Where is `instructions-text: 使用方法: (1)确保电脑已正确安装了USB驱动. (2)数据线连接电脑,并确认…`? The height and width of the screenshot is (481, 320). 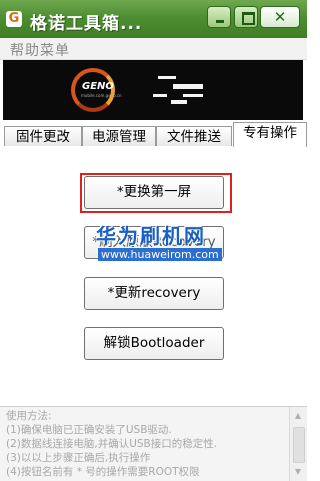
instructions-text: 使用方法: (1)确保电脑已正确安装了USB驱动. (2)数据线连接电脑,并确认… is located at coordinates (146, 444).